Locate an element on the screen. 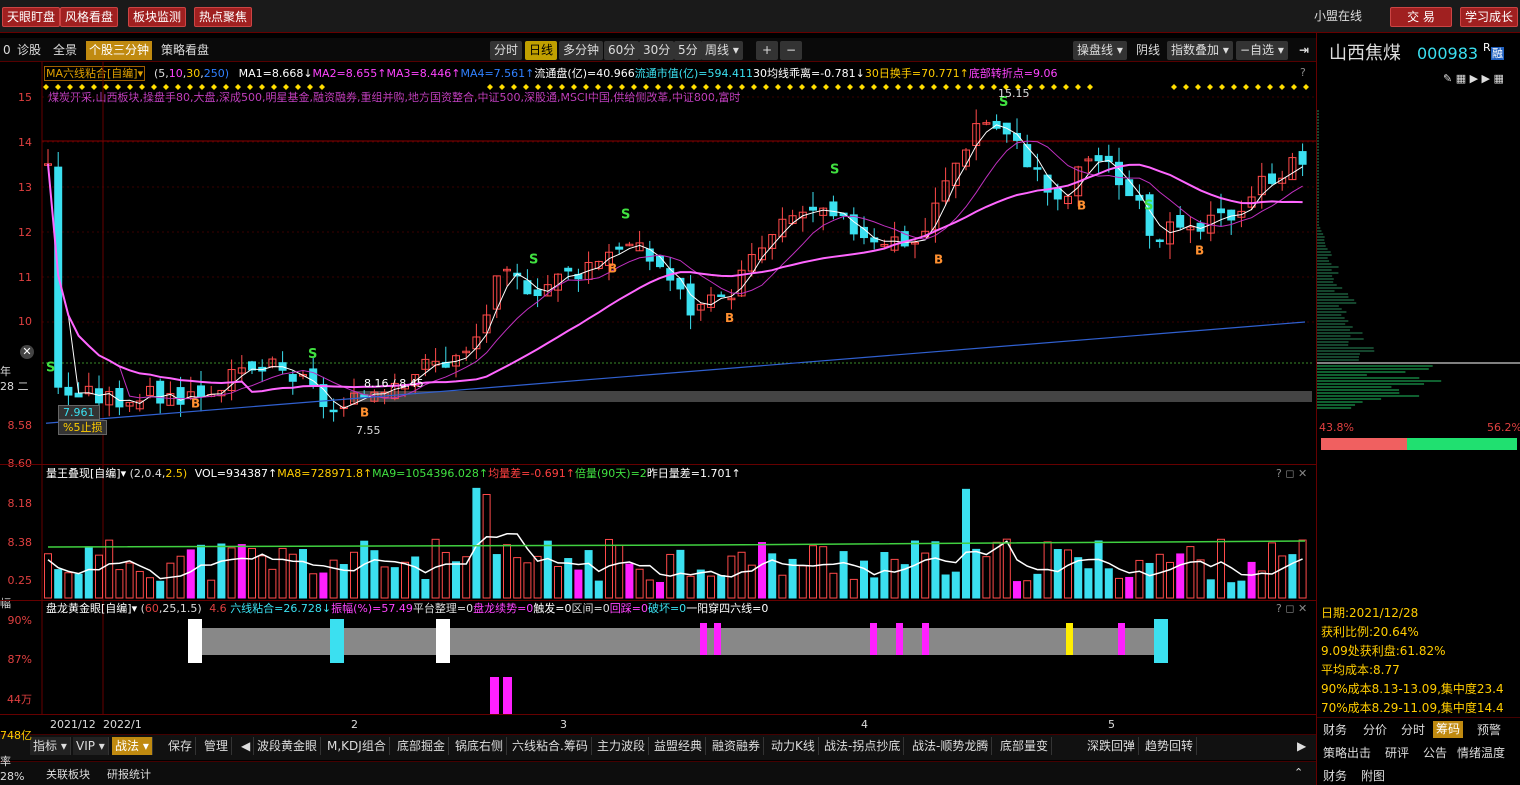 The height and width of the screenshot is (785, 1520). eye-qj: 区间=0 is located at coordinates (590, 608).